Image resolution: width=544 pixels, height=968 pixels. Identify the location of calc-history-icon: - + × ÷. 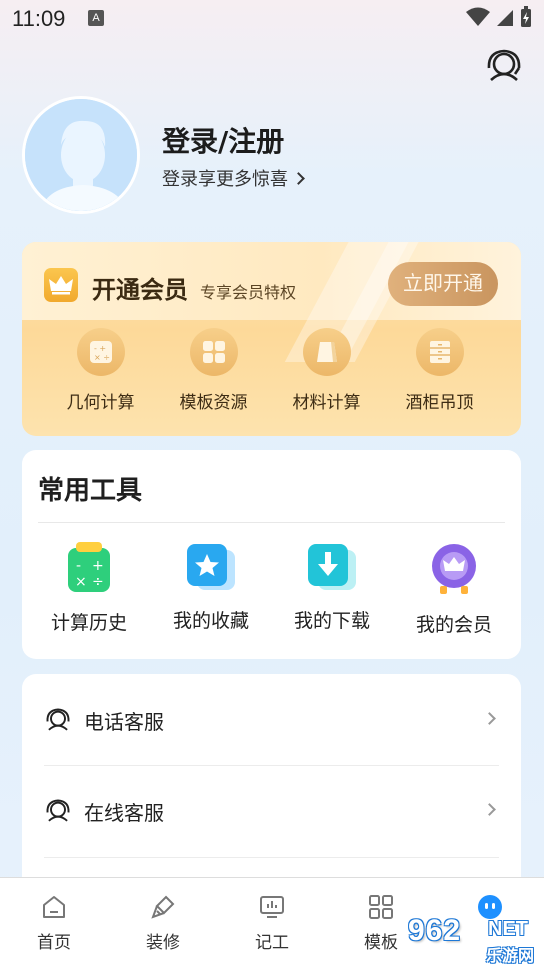
(89, 567).